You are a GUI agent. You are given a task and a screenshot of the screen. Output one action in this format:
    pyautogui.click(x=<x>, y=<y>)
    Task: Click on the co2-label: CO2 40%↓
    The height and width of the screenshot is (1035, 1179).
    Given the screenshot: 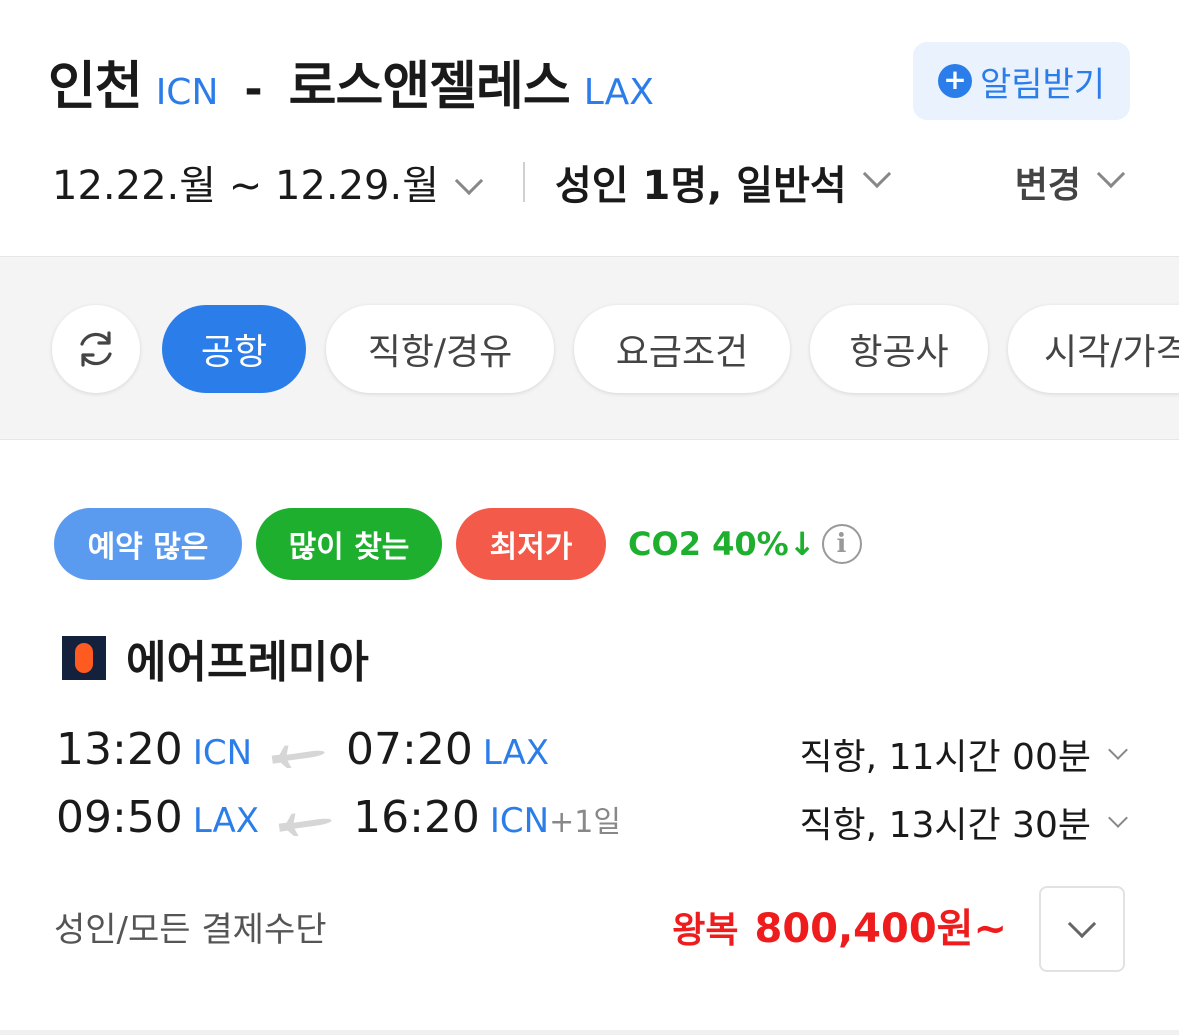 What is the action you would take?
    pyautogui.click(x=722, y=544)
    